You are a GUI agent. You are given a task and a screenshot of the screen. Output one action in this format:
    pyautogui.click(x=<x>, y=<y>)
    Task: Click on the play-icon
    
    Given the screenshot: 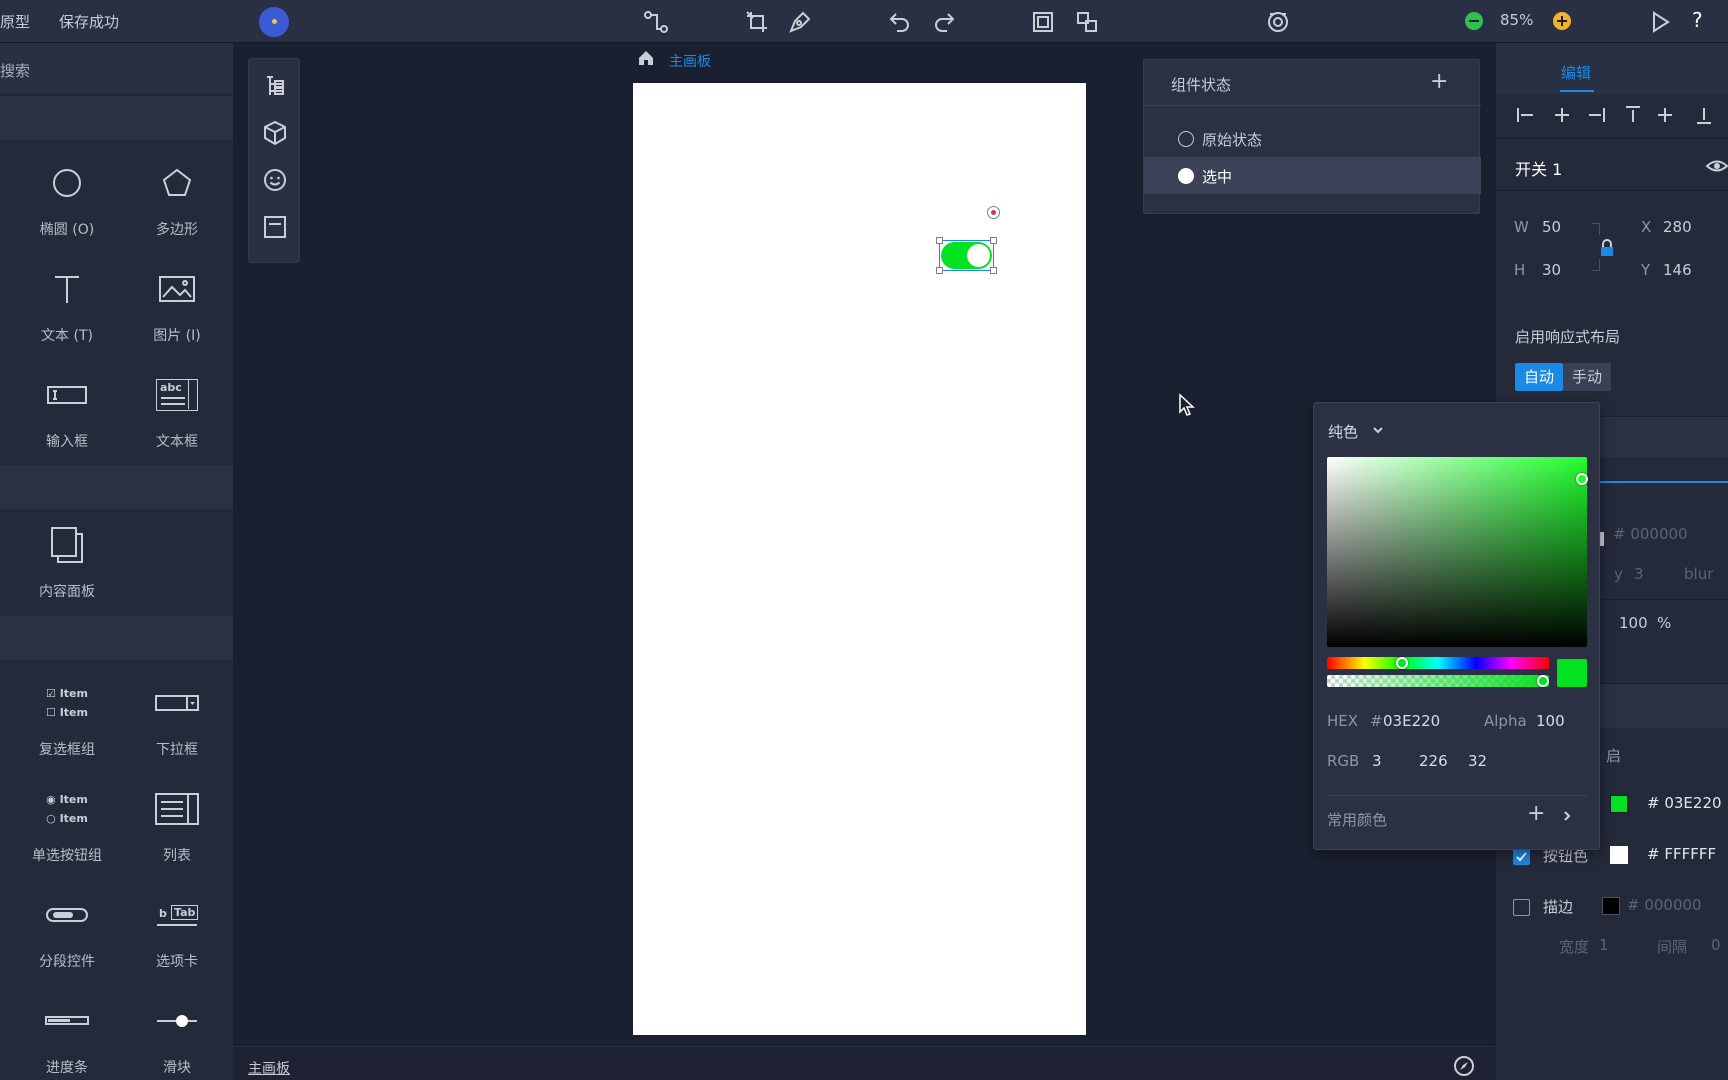 What is the action you would take?
    pyautogui.click(x=1660, y=22)
    